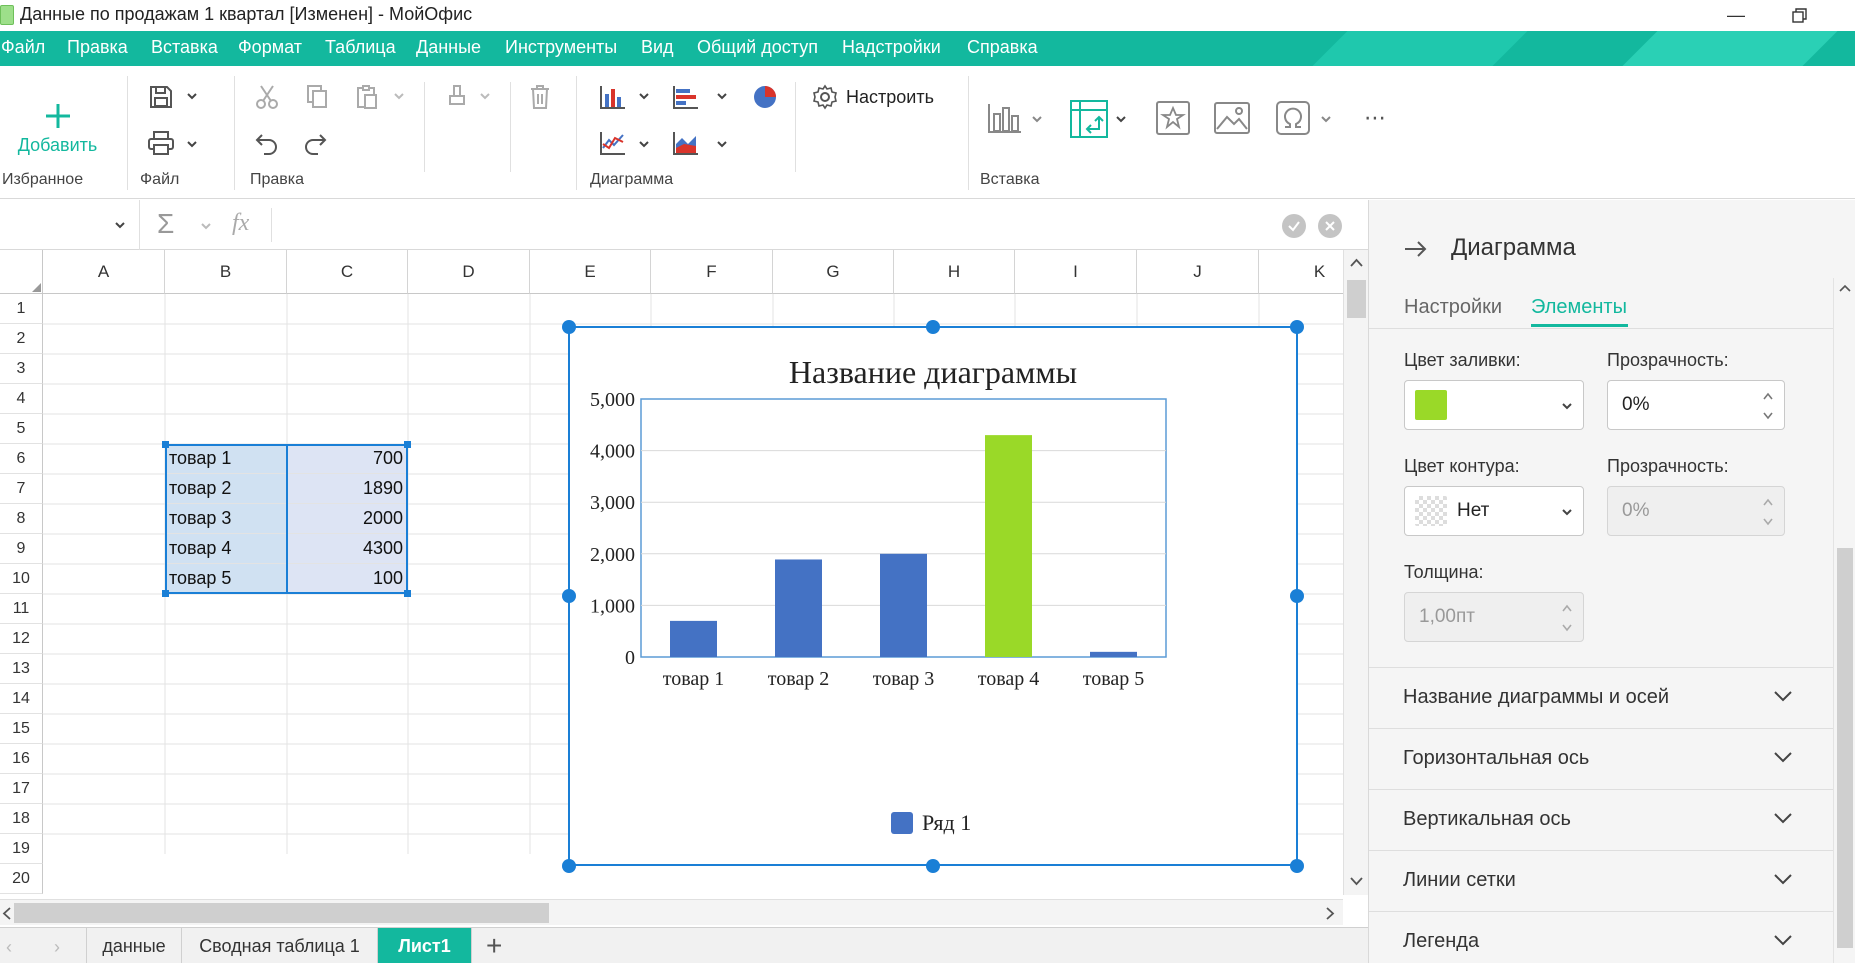  What do you see at coordinates (1076, 272) in the screenshot?
I see `column-header: I` at bounding box center [1076, 272].